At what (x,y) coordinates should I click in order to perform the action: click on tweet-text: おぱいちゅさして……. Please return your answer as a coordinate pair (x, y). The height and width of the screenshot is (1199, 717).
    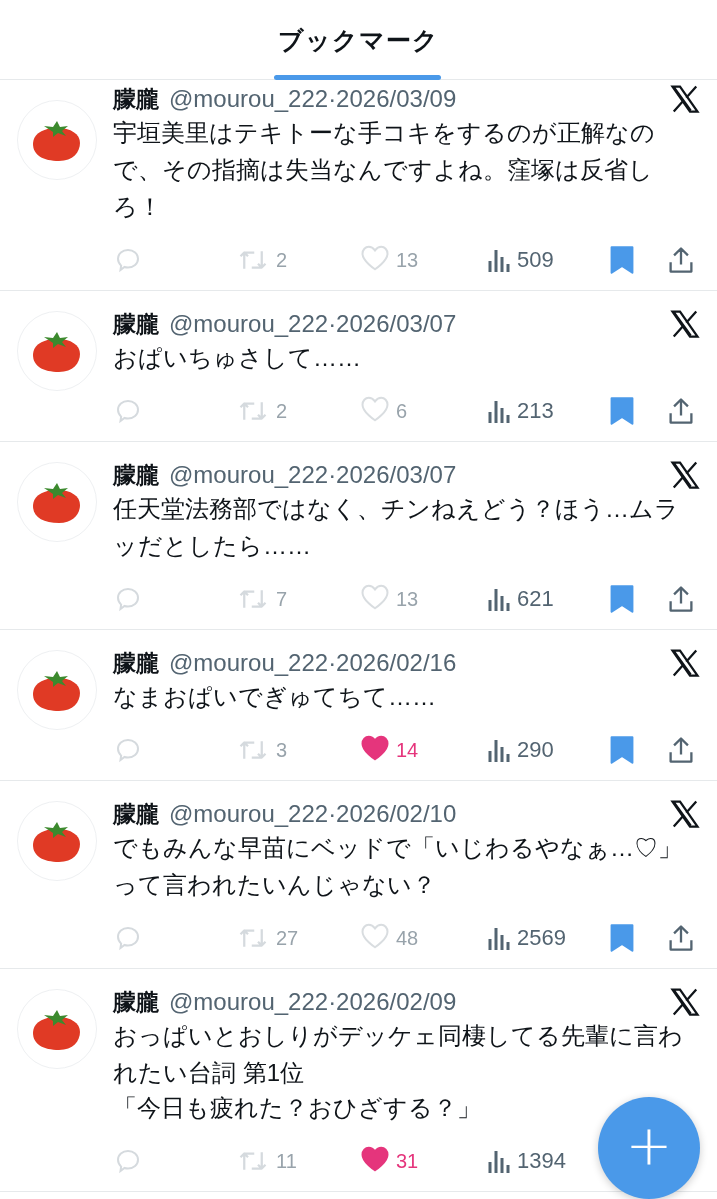
    Looking at the image, I should click on (237, 358).